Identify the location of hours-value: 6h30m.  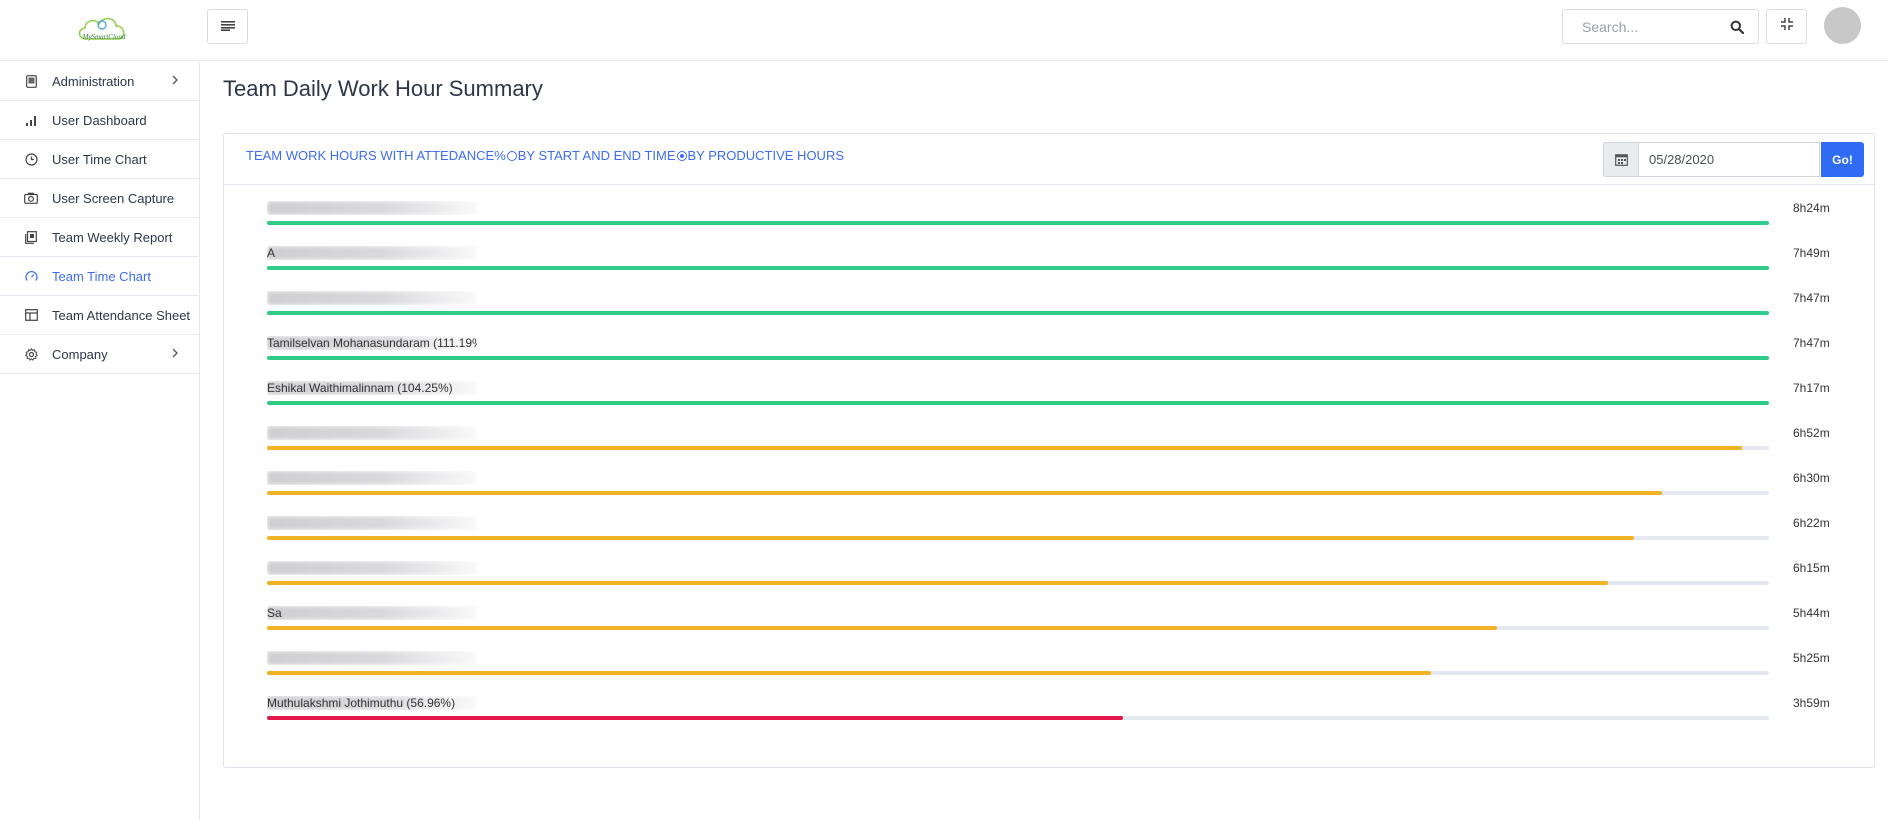
(1811, 478).